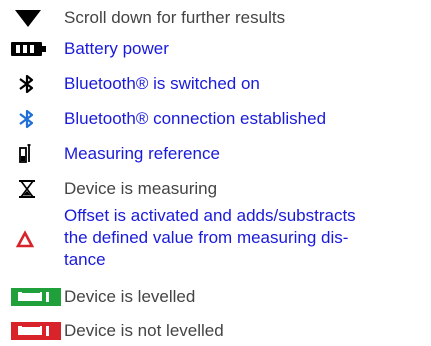 This screenshot has width=431, height=346. Describe the element at coordinates (162, 84) in the screenshot. I see `bluetooth-on-text: Bluetooth® is switched on` at that location.